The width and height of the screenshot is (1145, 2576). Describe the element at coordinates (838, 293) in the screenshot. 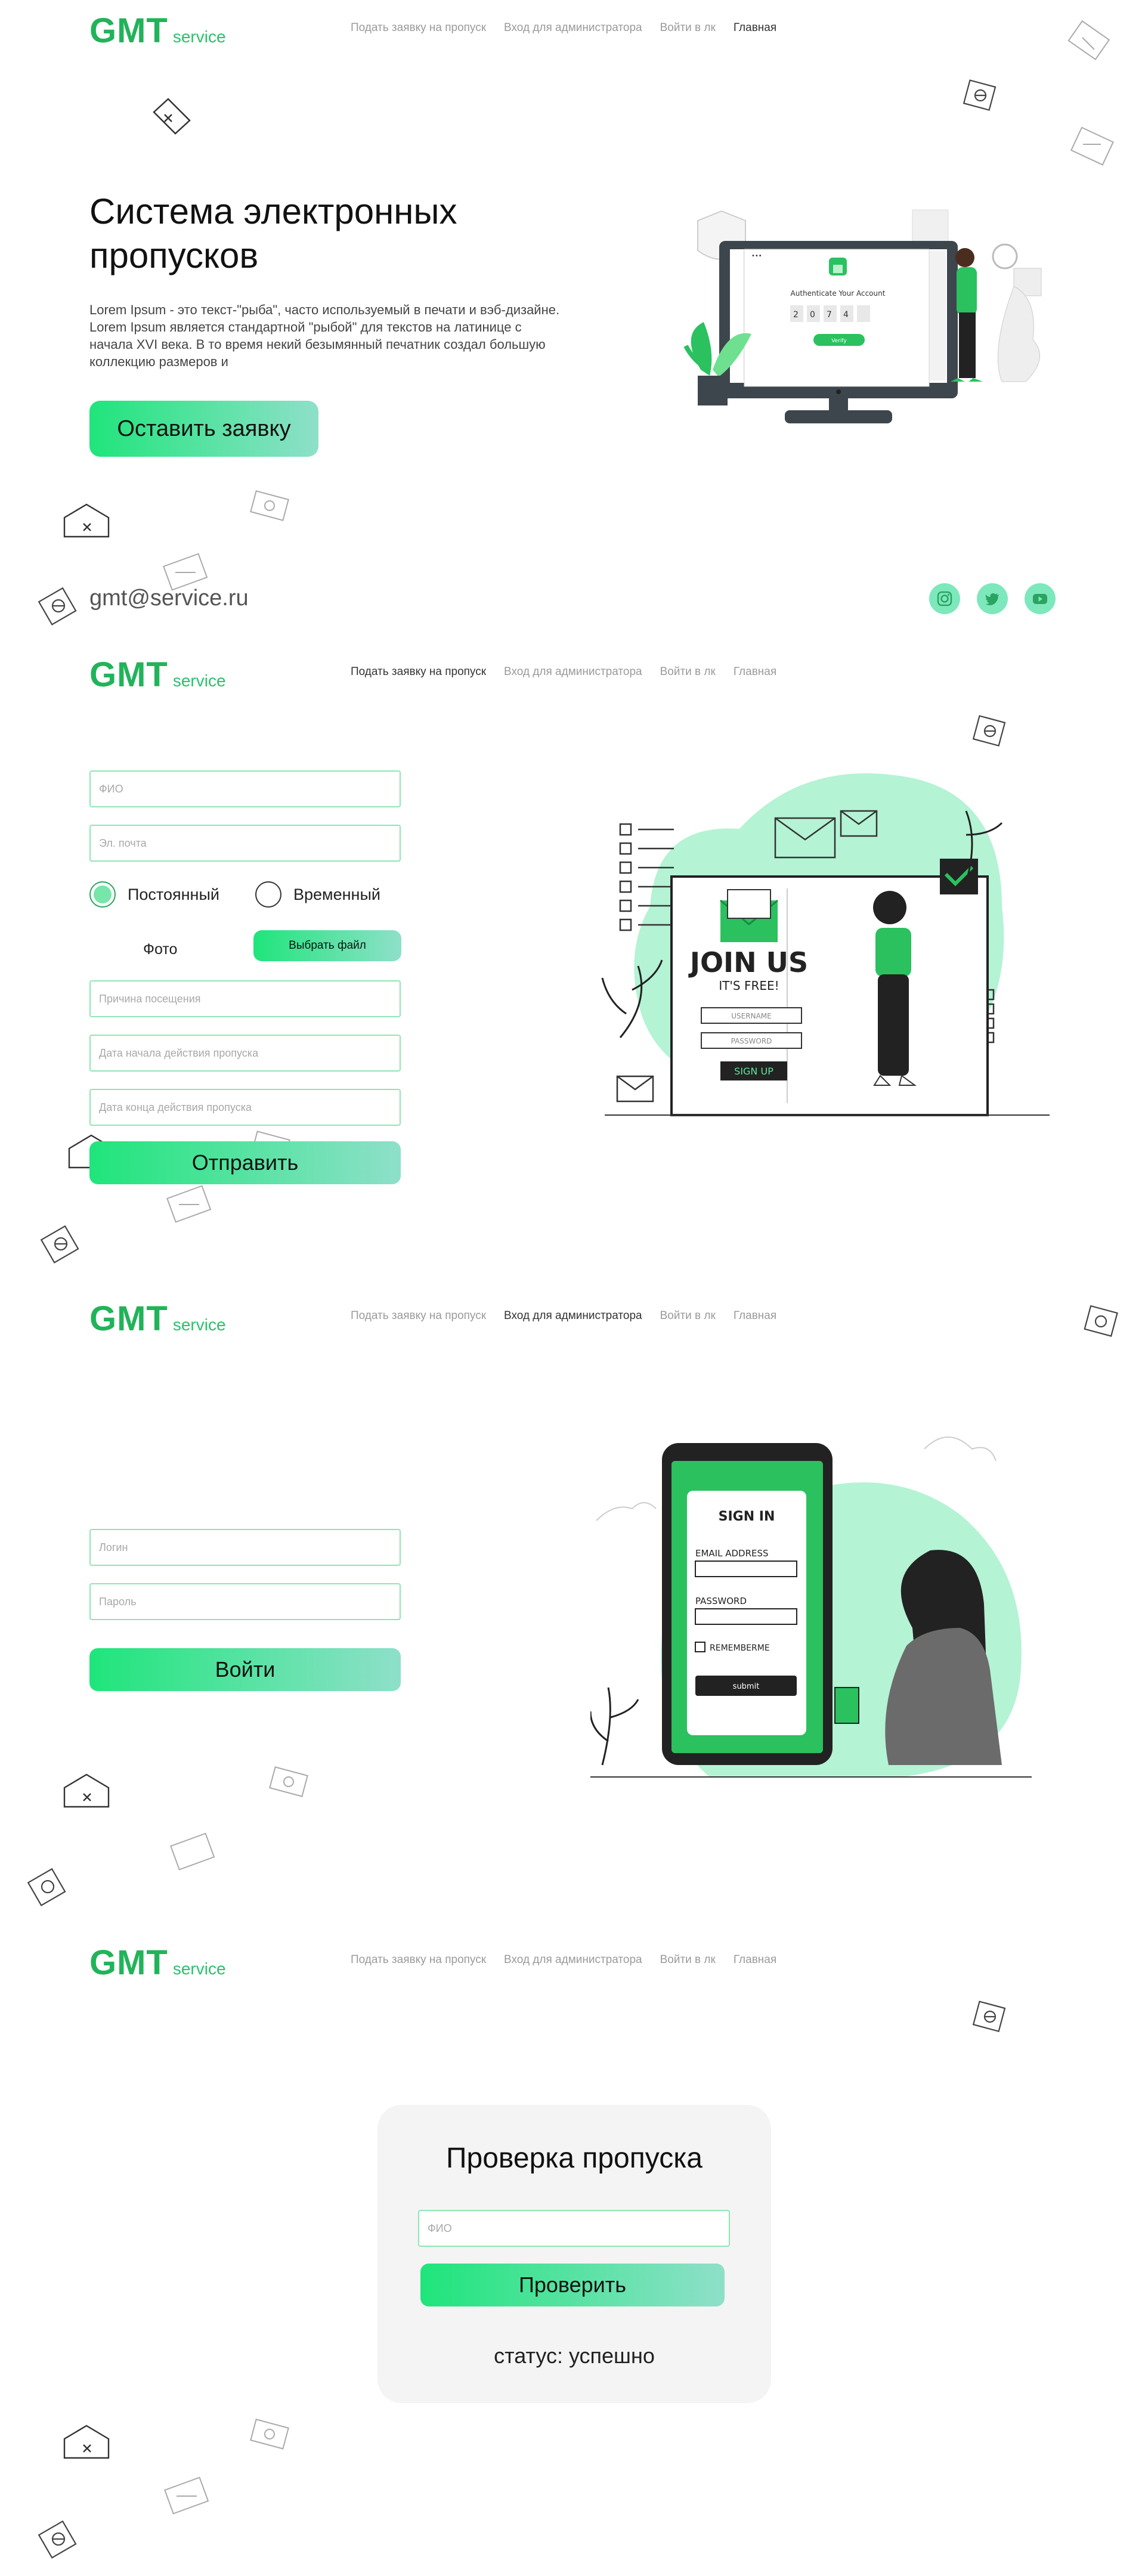

I see `svg-text: Authenticate Your Account` at that location.